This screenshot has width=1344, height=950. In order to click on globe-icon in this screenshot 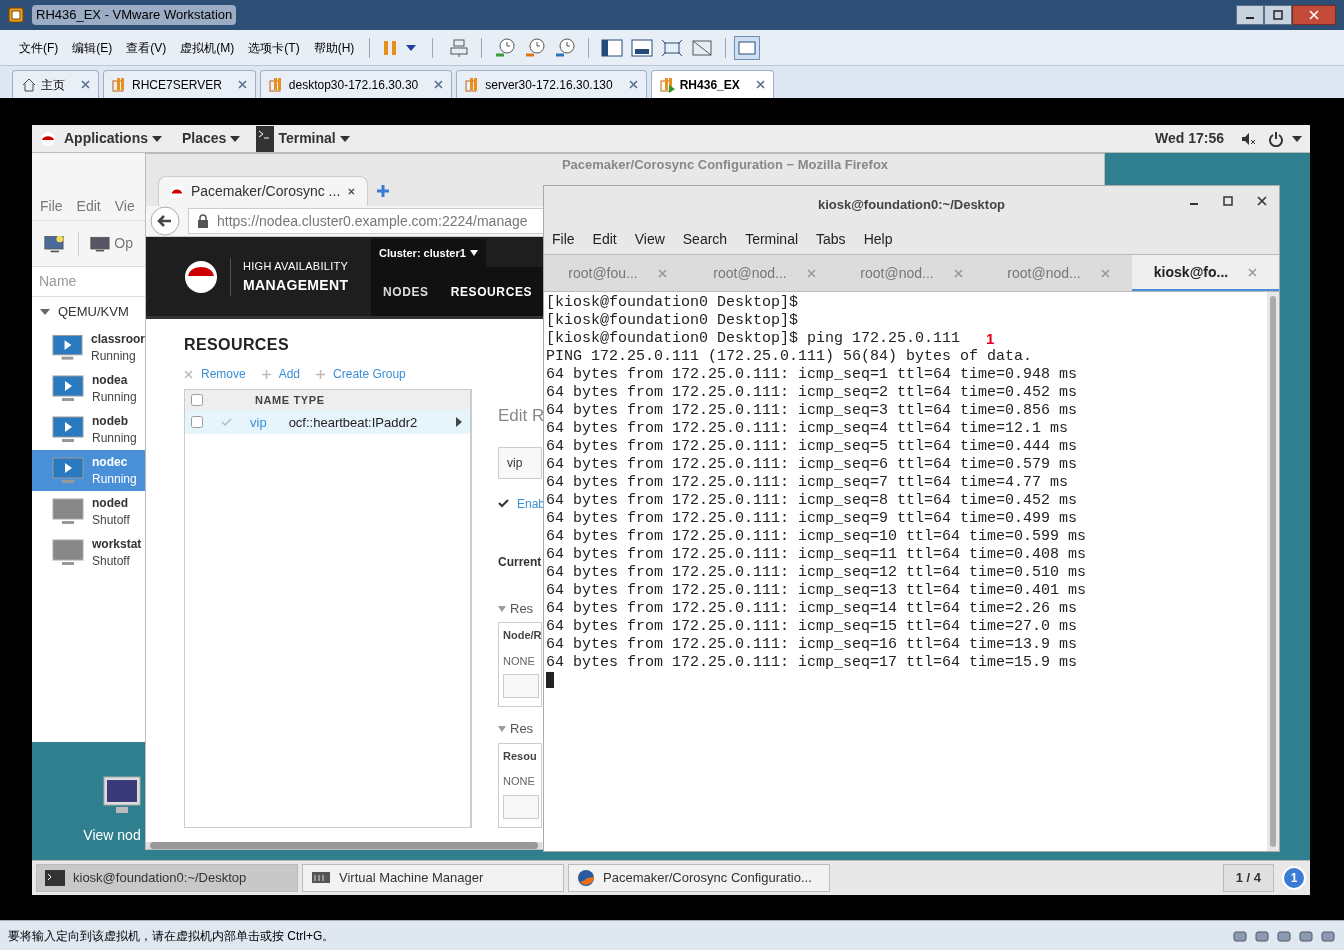, I will do `click(586, 878)`.